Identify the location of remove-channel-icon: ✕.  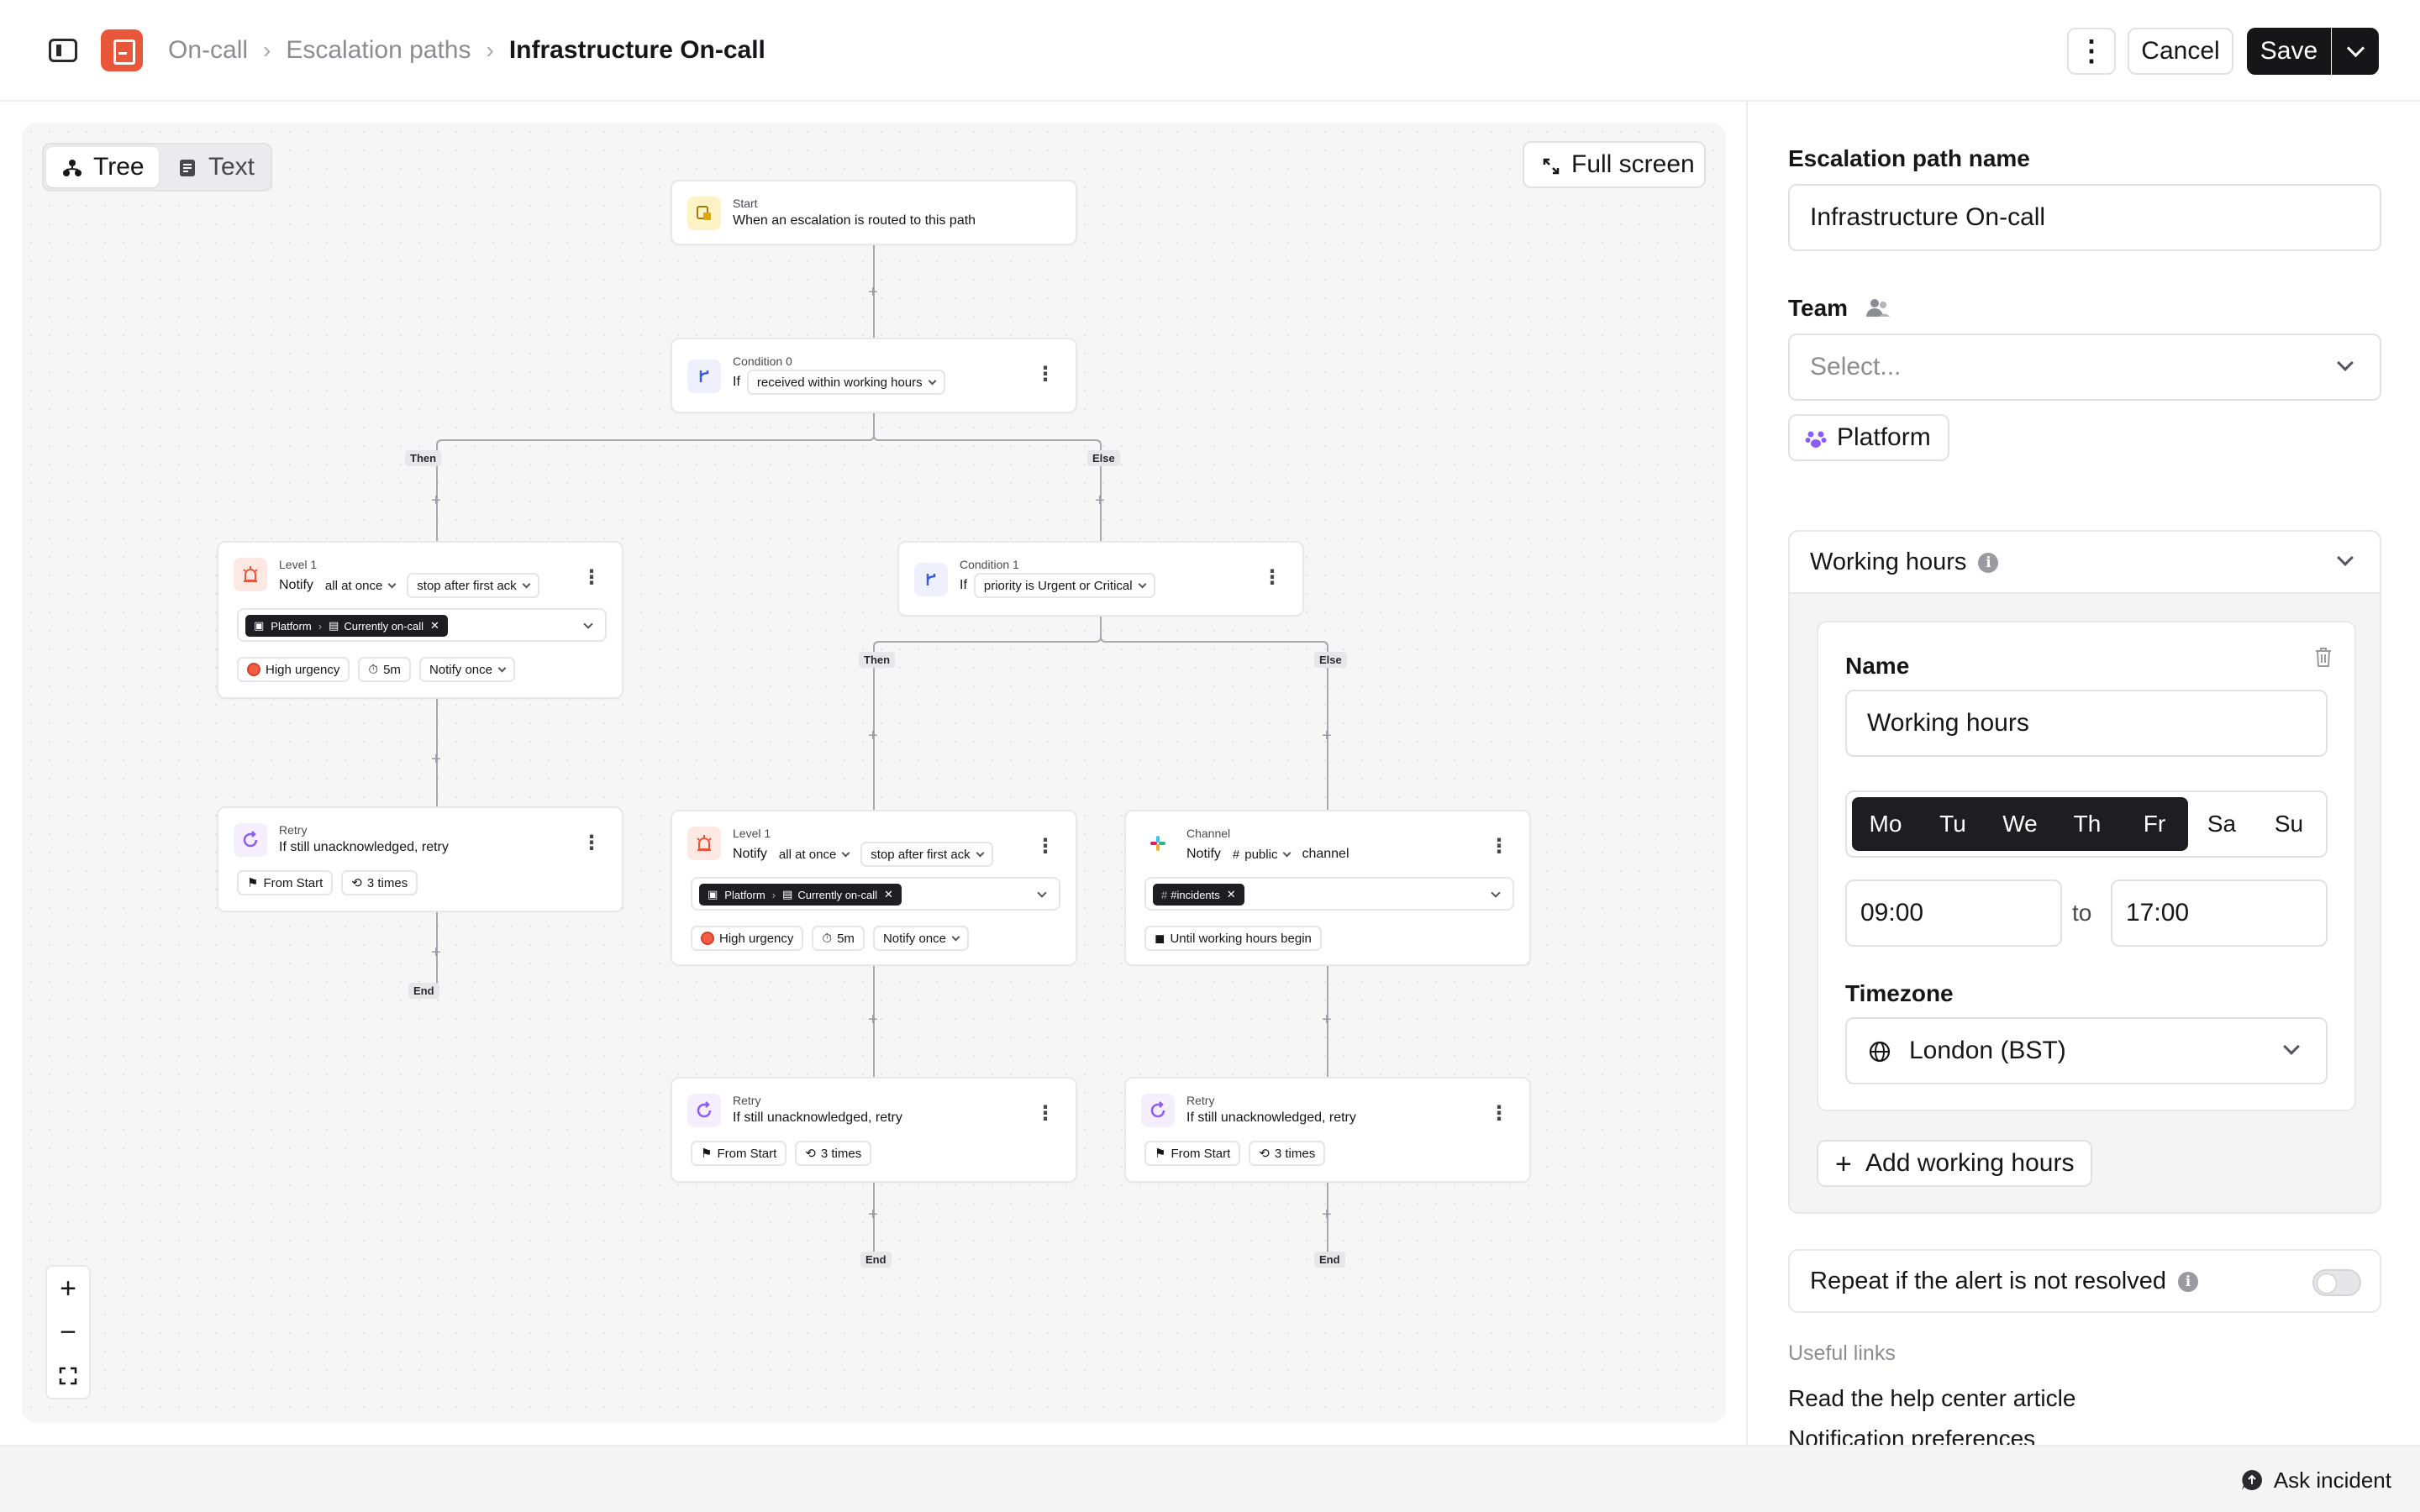
(1231, 894).